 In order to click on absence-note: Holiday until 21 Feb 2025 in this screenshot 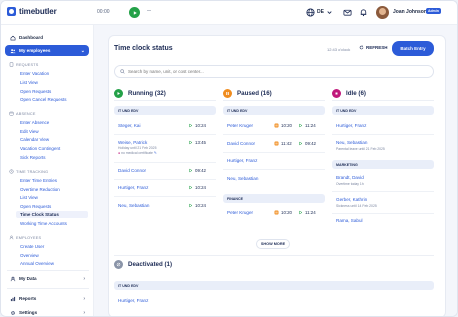, I will do `click(137, 148)`.